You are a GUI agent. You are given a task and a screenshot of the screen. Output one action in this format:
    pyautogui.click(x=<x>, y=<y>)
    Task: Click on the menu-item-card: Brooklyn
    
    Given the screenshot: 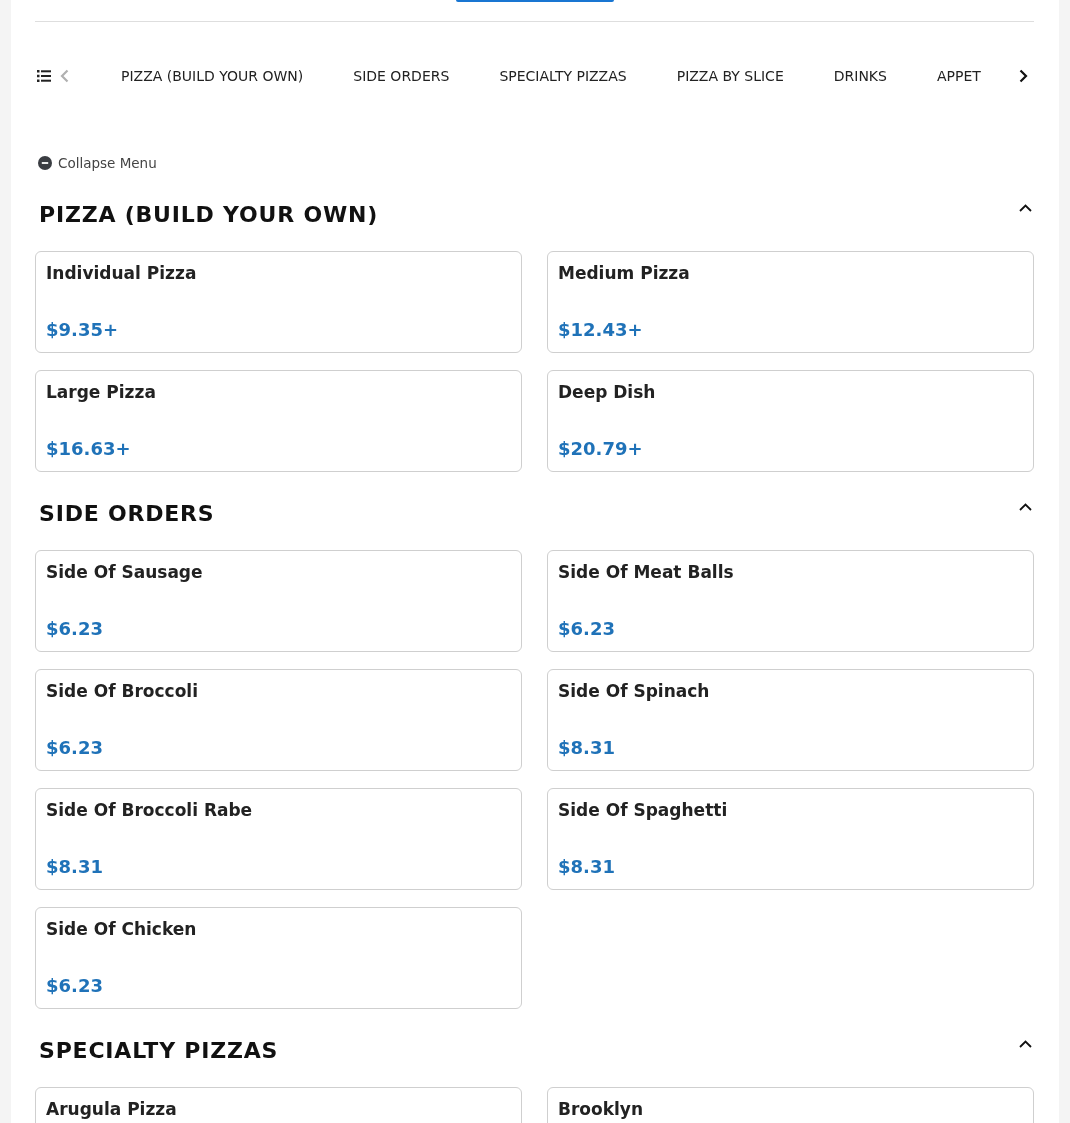 What is the action you would take?
    pyautogui.click(x=790, y=1105)
    